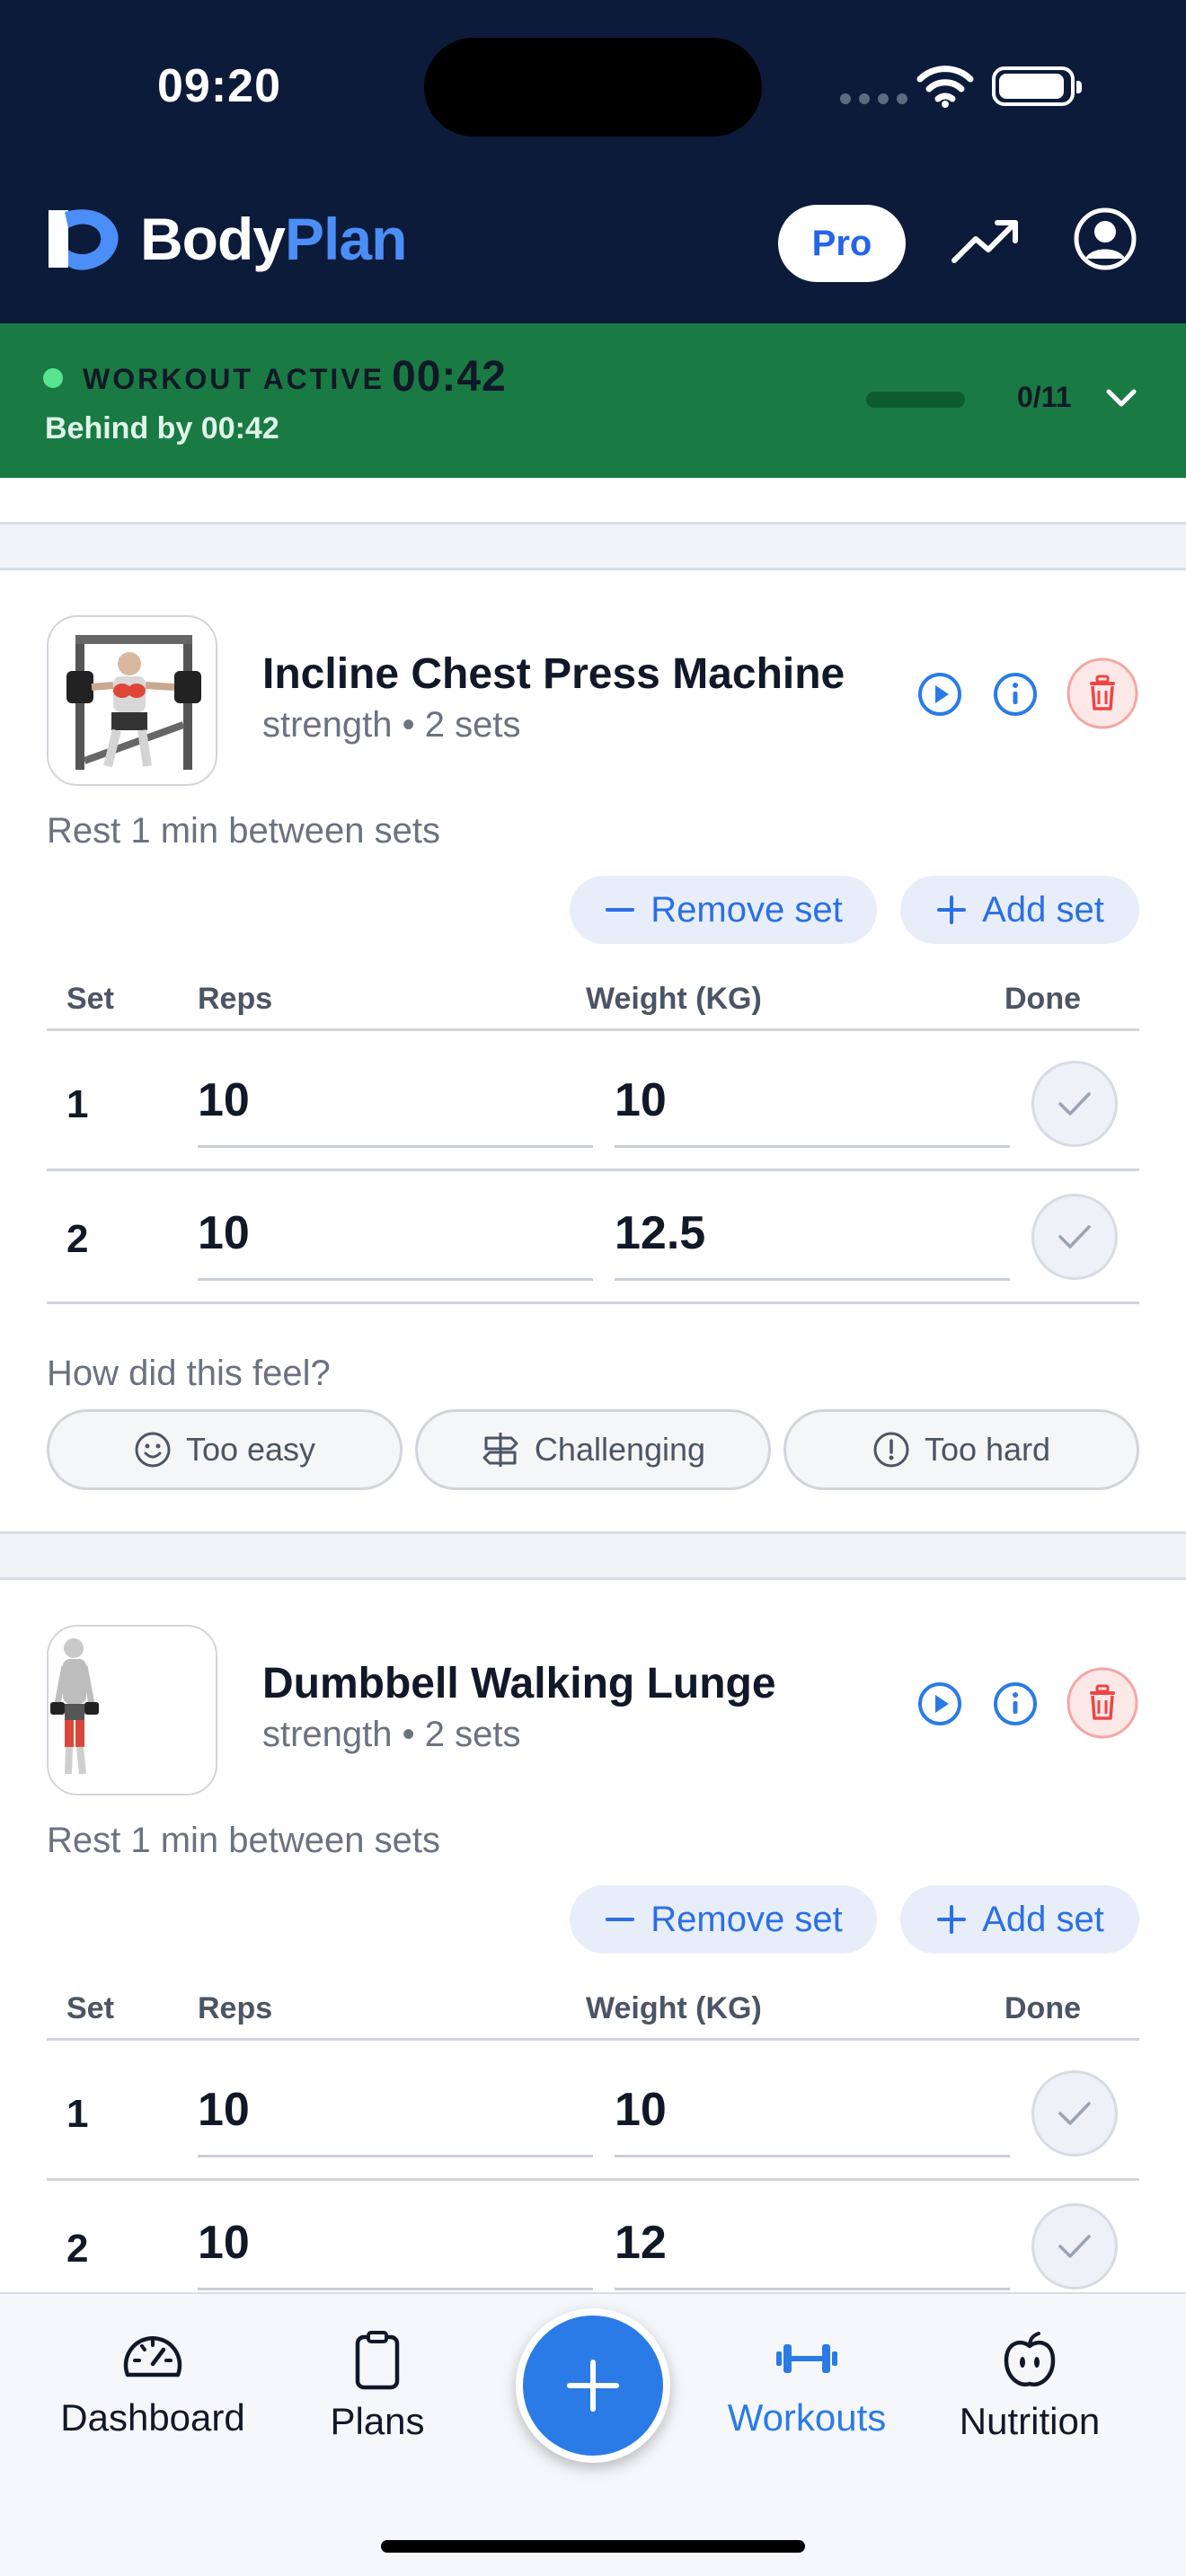 This screenshot has width=1186, height=2576. I want to click on bottom-nav: Dashboard Plans Workouts Nutrition, so click(593, 2434).